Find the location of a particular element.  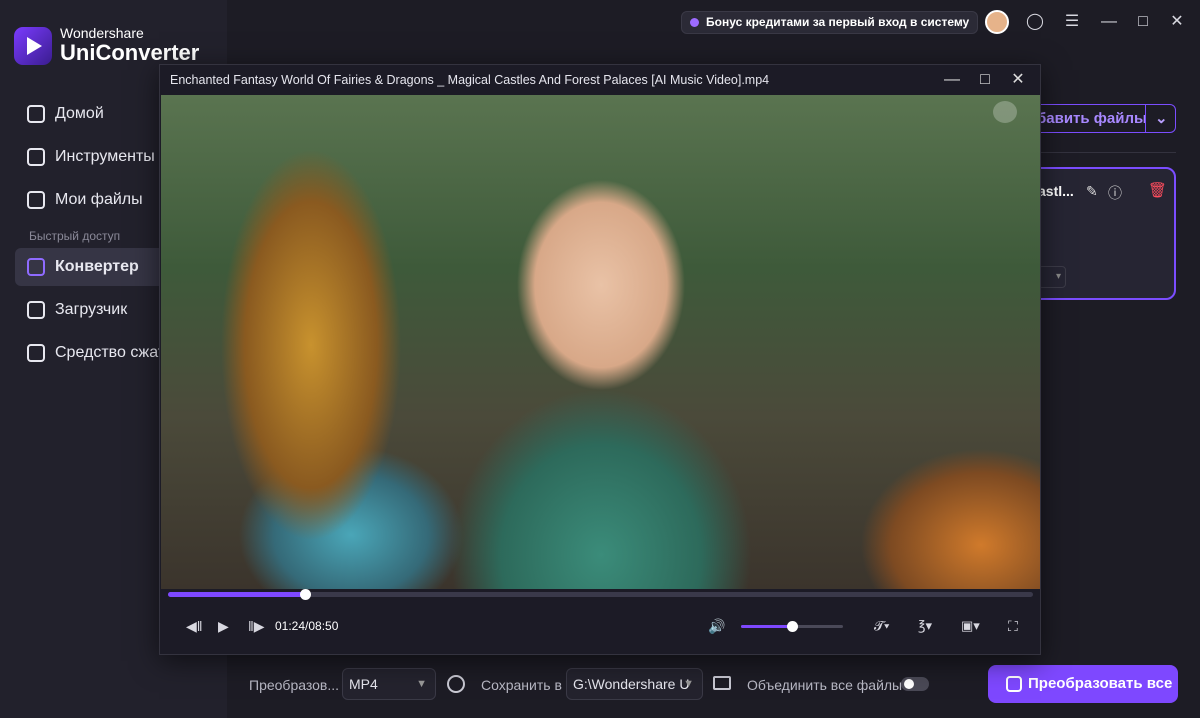

time-readout: 01:24/08:50 is located at coordinates (307, 626).